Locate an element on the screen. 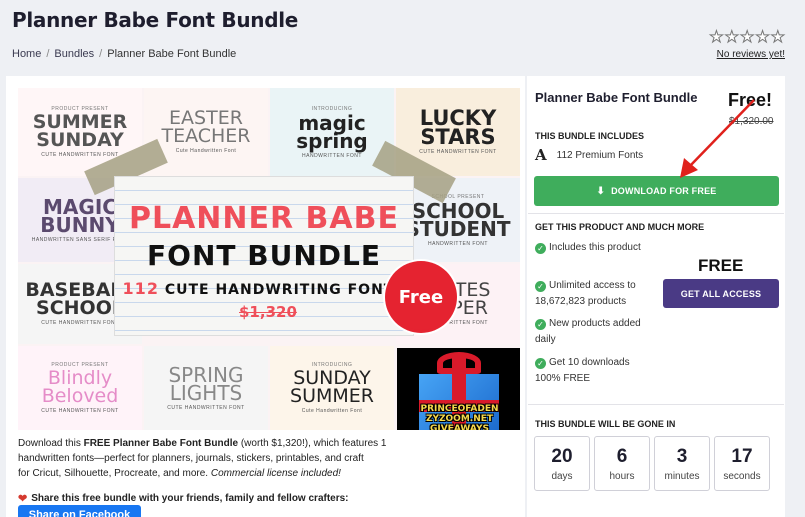  tile-title: SUNDAY SUMMER is located at coordinates (332, 387).